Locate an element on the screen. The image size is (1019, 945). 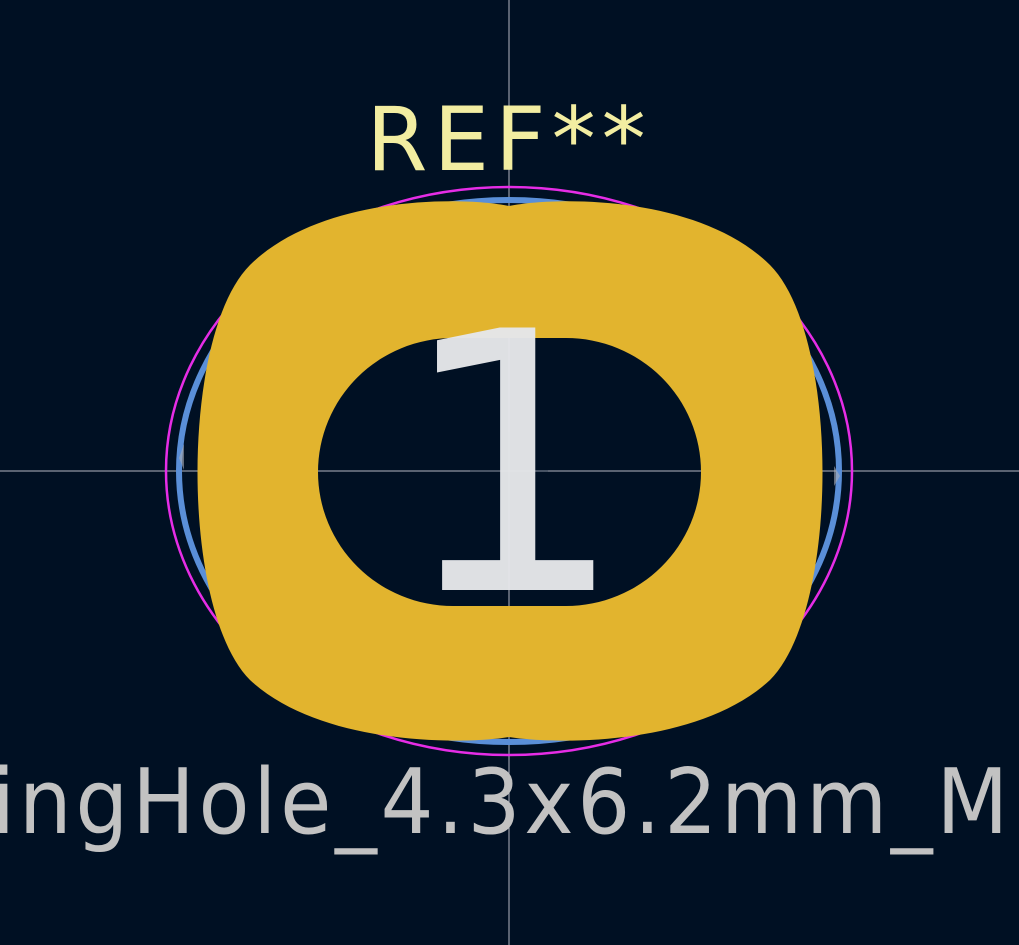
footprint-value-text: ingHole_4.3x6.2mm_M is located at coordinates (506, 802).